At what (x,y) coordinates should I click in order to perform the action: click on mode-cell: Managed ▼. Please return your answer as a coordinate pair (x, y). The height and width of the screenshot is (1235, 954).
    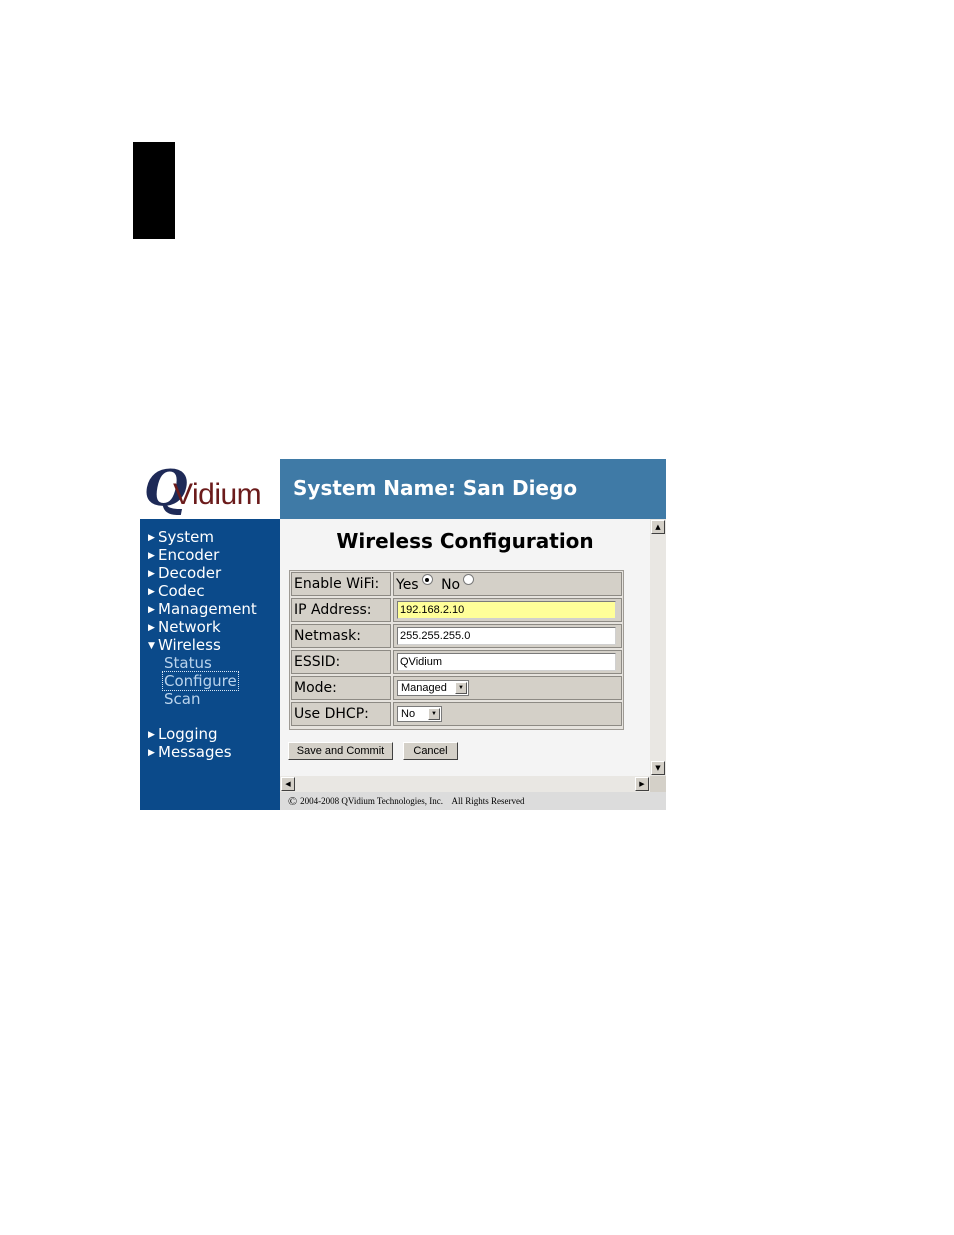
    Looking at the image, I should click on (507, 688).